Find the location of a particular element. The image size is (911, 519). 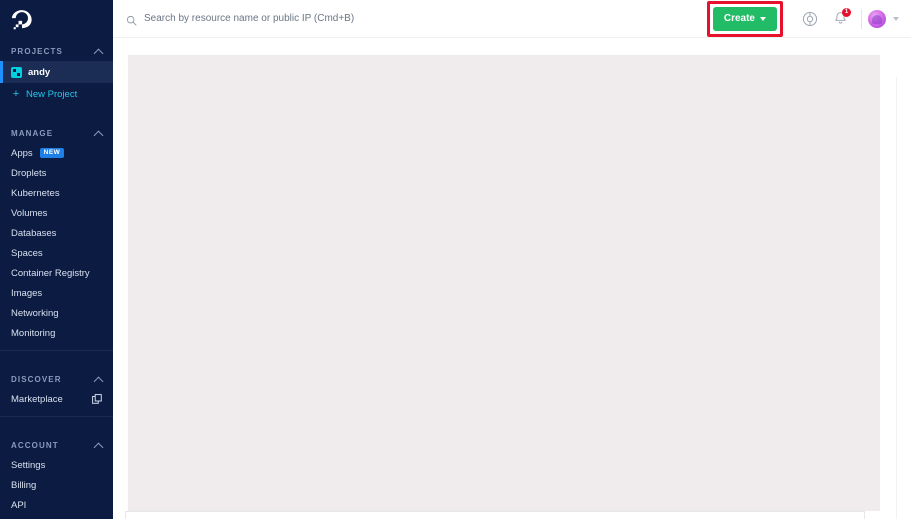

sidebar-item-label: Billing is located at coordinates (24, 485).